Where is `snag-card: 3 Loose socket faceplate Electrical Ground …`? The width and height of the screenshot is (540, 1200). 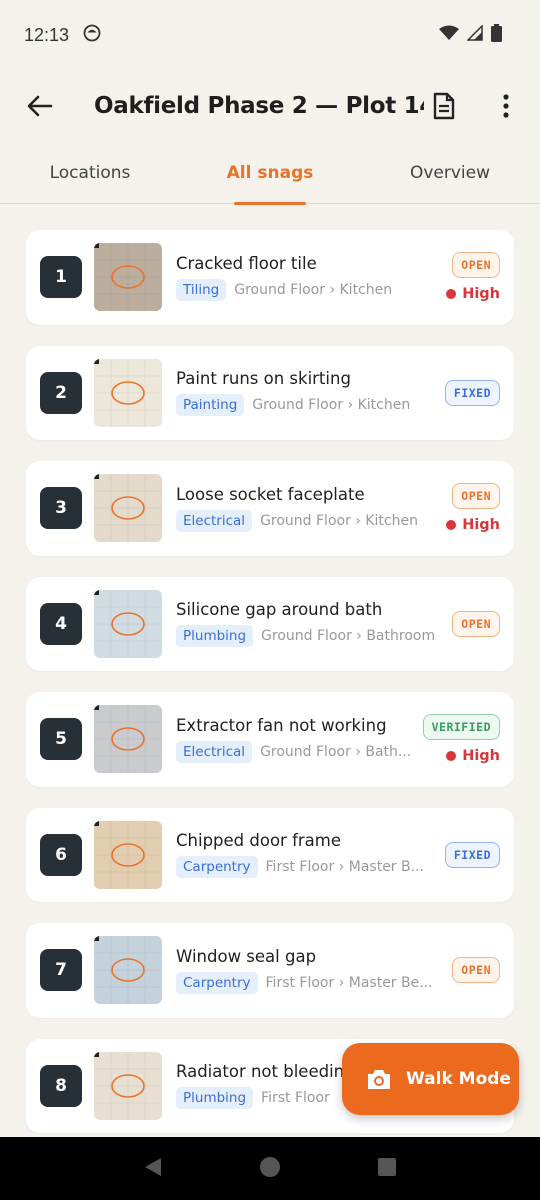
snag-card: 3 Loose socket faceplate Electrical Ground … is located at coordinates (270, 508).